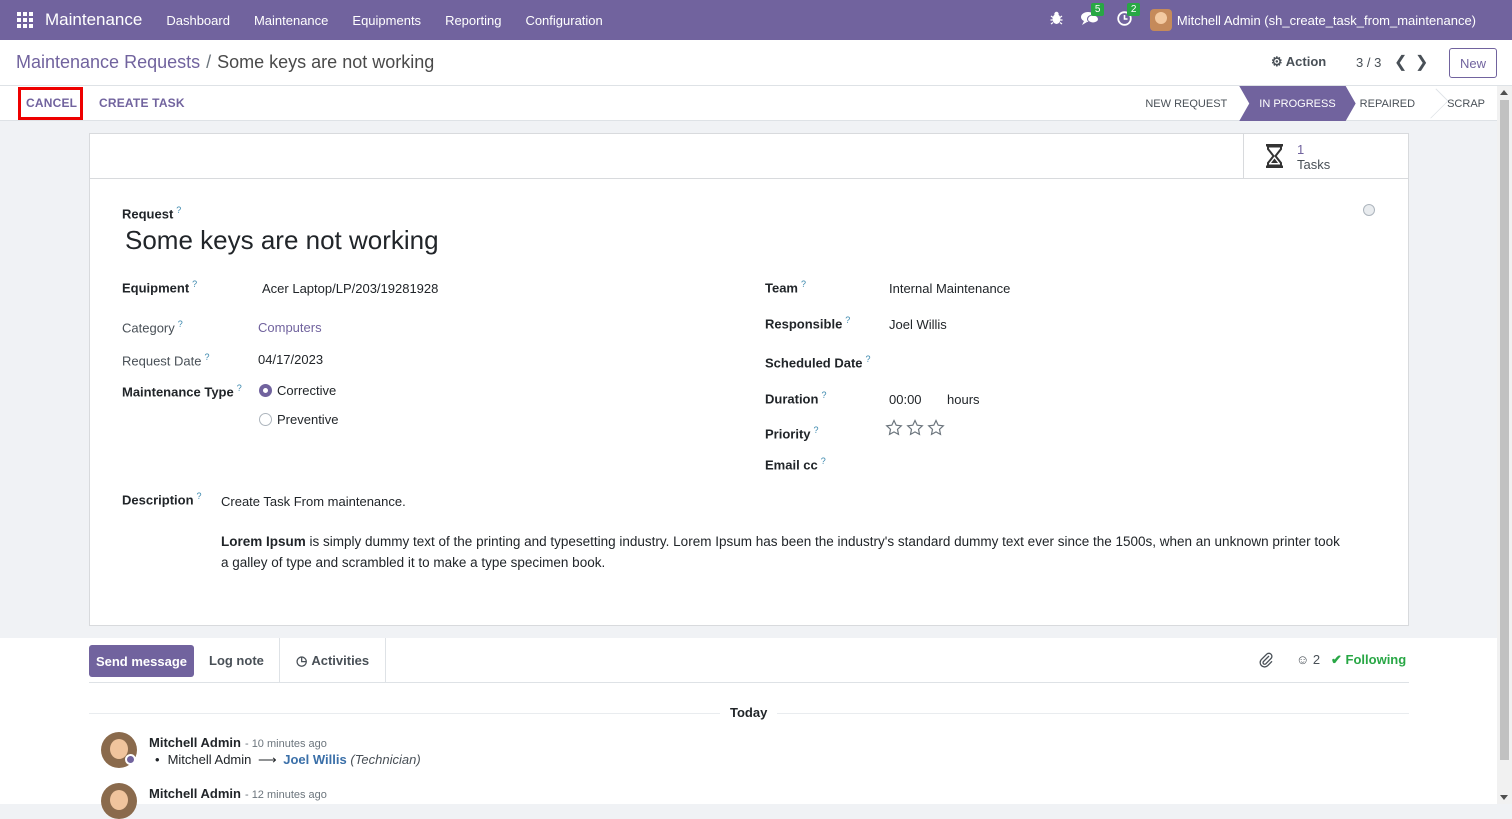 The image size is (1512, 819). I want to click on tasks-label: Tasks, so click(1314, 164).